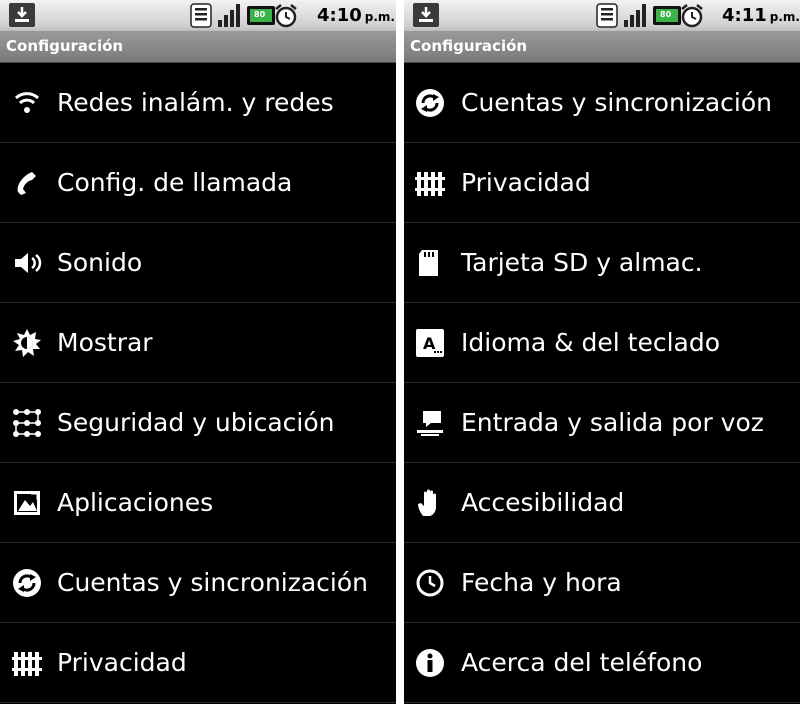  What do you see at coordinates (198, 343) in the screenshot?
I see `settings-item-display: Mostrar` at bounding box center [198, 343].